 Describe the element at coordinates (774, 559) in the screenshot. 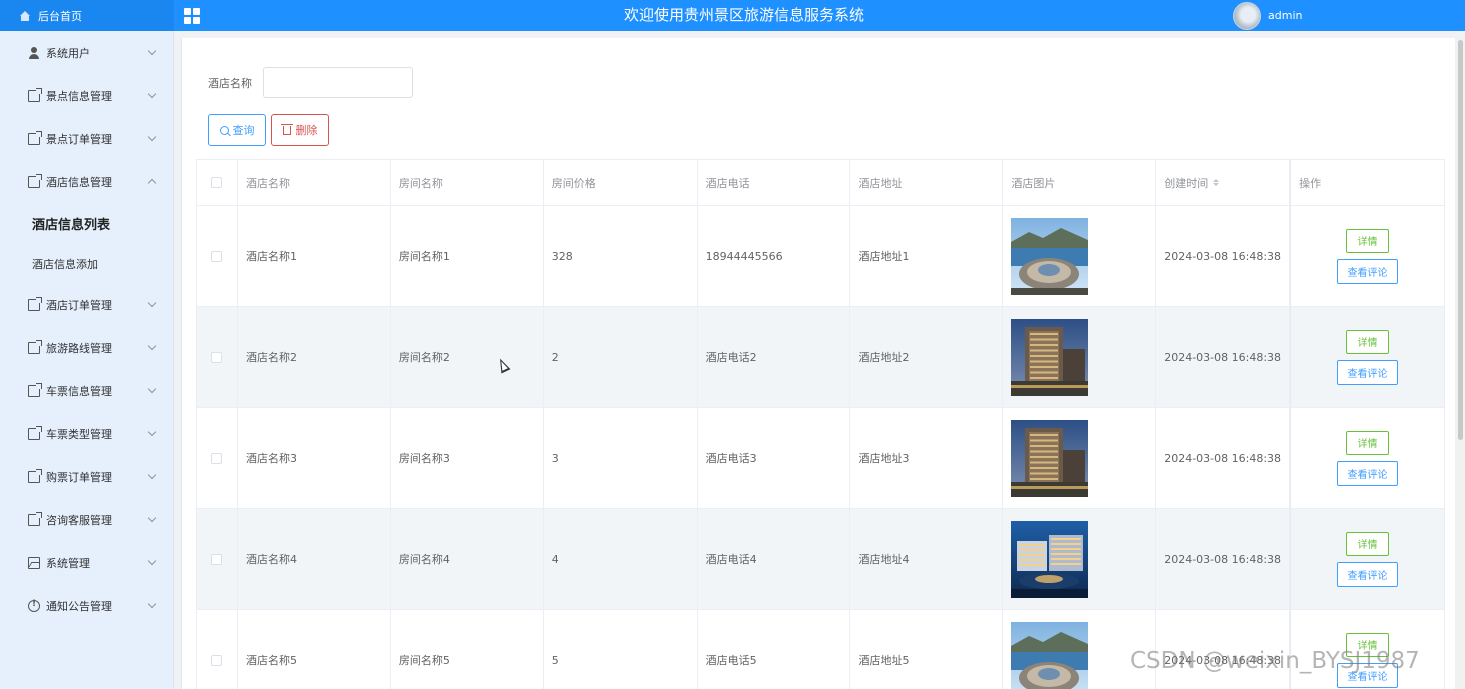

I see `hotel-phone-cell: 酒店电话4` at that location.